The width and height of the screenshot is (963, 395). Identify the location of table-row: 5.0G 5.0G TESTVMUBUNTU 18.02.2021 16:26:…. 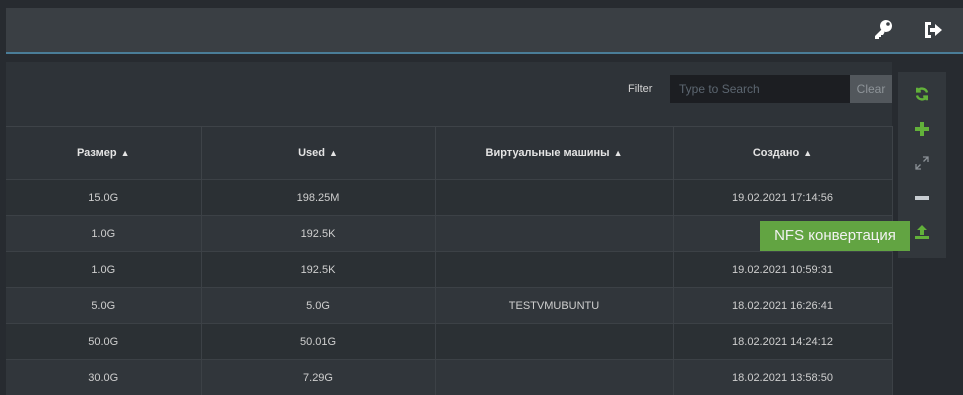
(449, 306).